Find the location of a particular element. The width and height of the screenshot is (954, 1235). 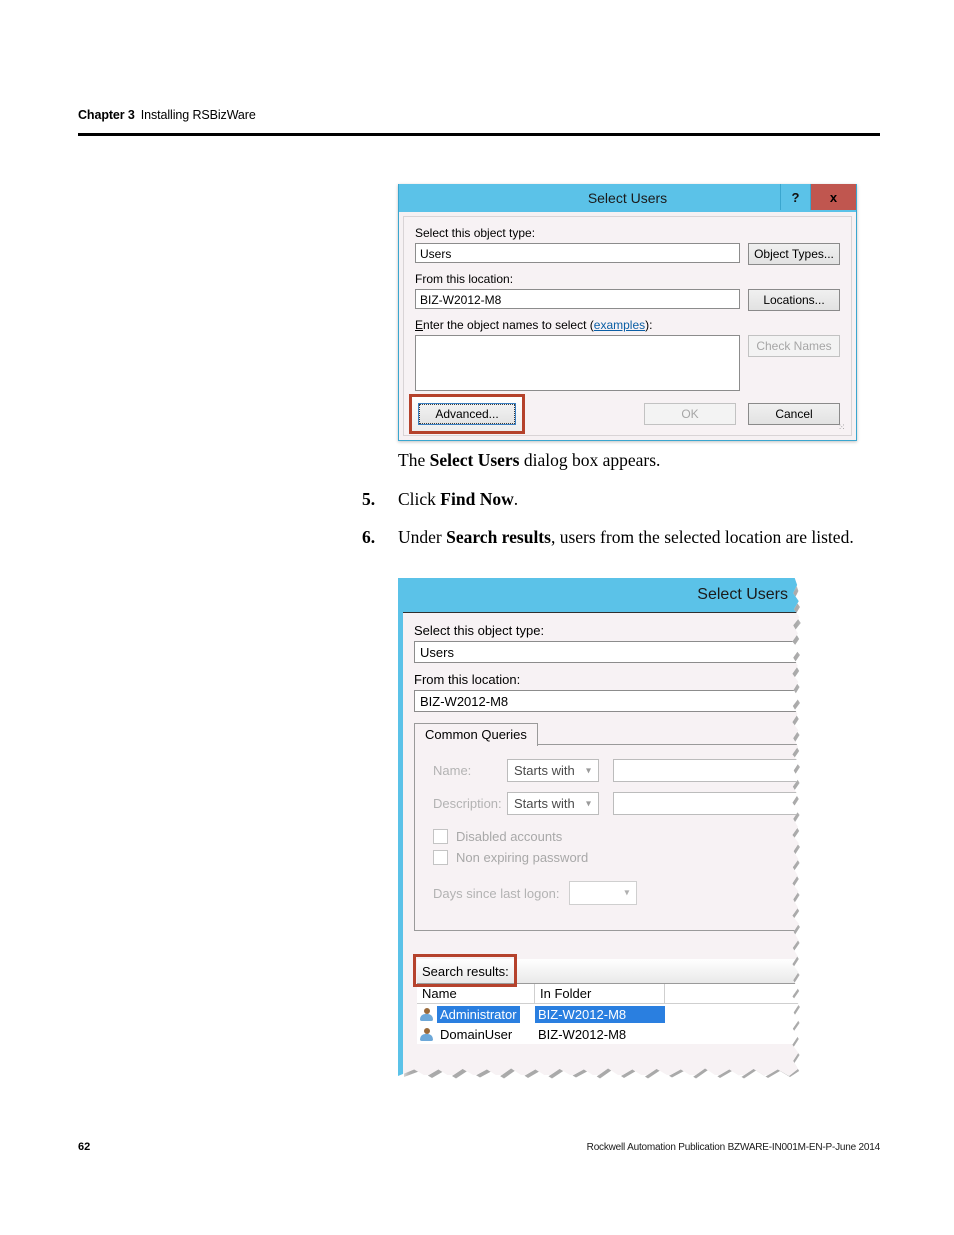

disabled-accounts-checkbox is located at coordinates (440, 836).